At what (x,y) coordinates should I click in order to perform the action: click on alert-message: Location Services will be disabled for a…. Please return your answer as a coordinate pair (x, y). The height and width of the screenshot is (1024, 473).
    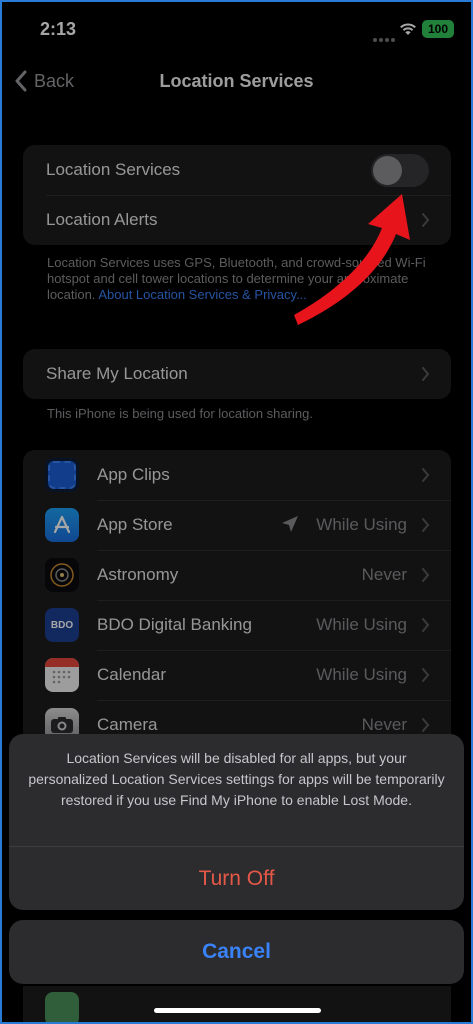
    Looking at the image, I should click on (236, 779).